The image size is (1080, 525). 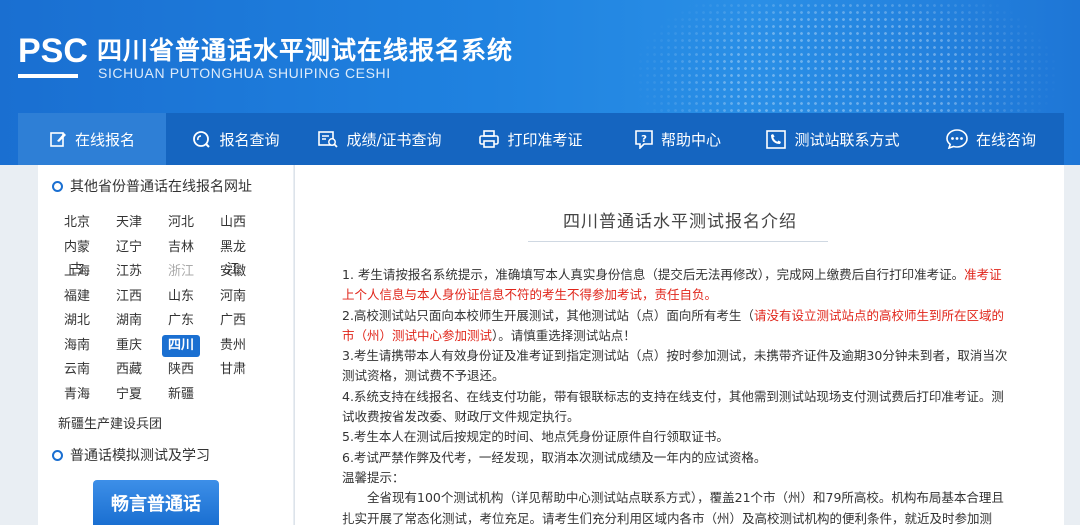 What do you see at coordinates (328, 139) in the screenshot?
I see `certificate-search-icon` at bounding box center [328, 139].